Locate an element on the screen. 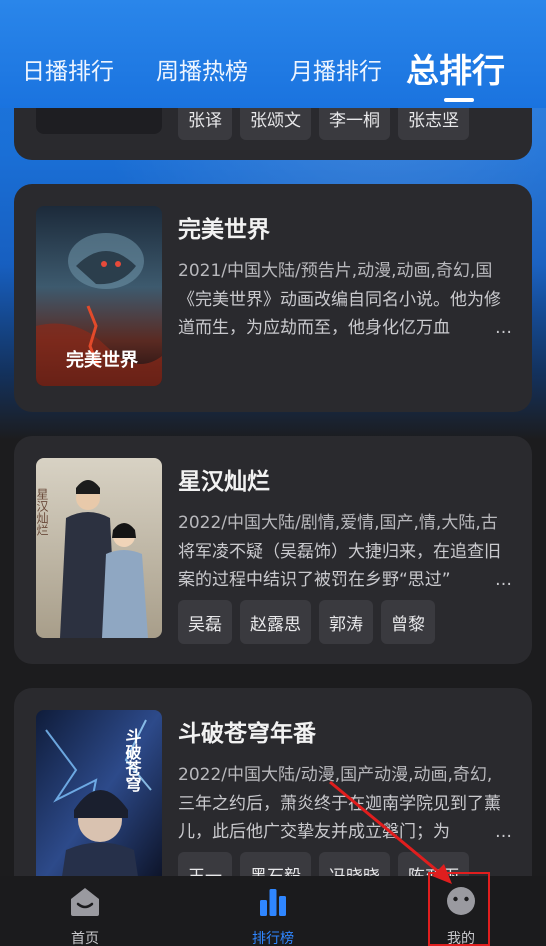 The width and height of the screenshot is (546, 946). actor-chip: 黑石毅 is located at coordinates (275, 864).